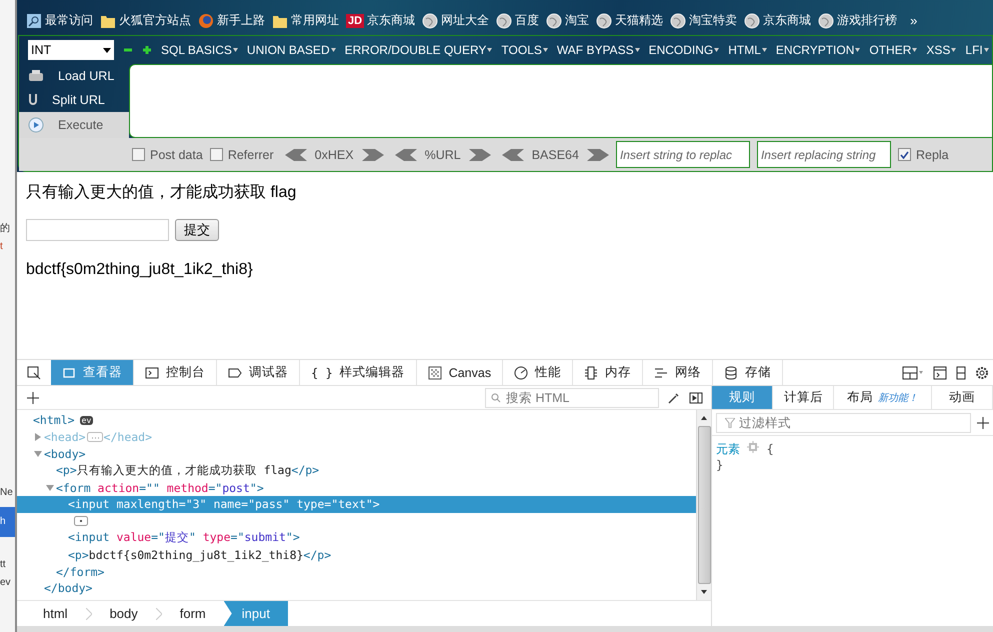  Describe the element at coordinates (704, 418) in the screenshot. I see `up-arrow-icon` at that location.